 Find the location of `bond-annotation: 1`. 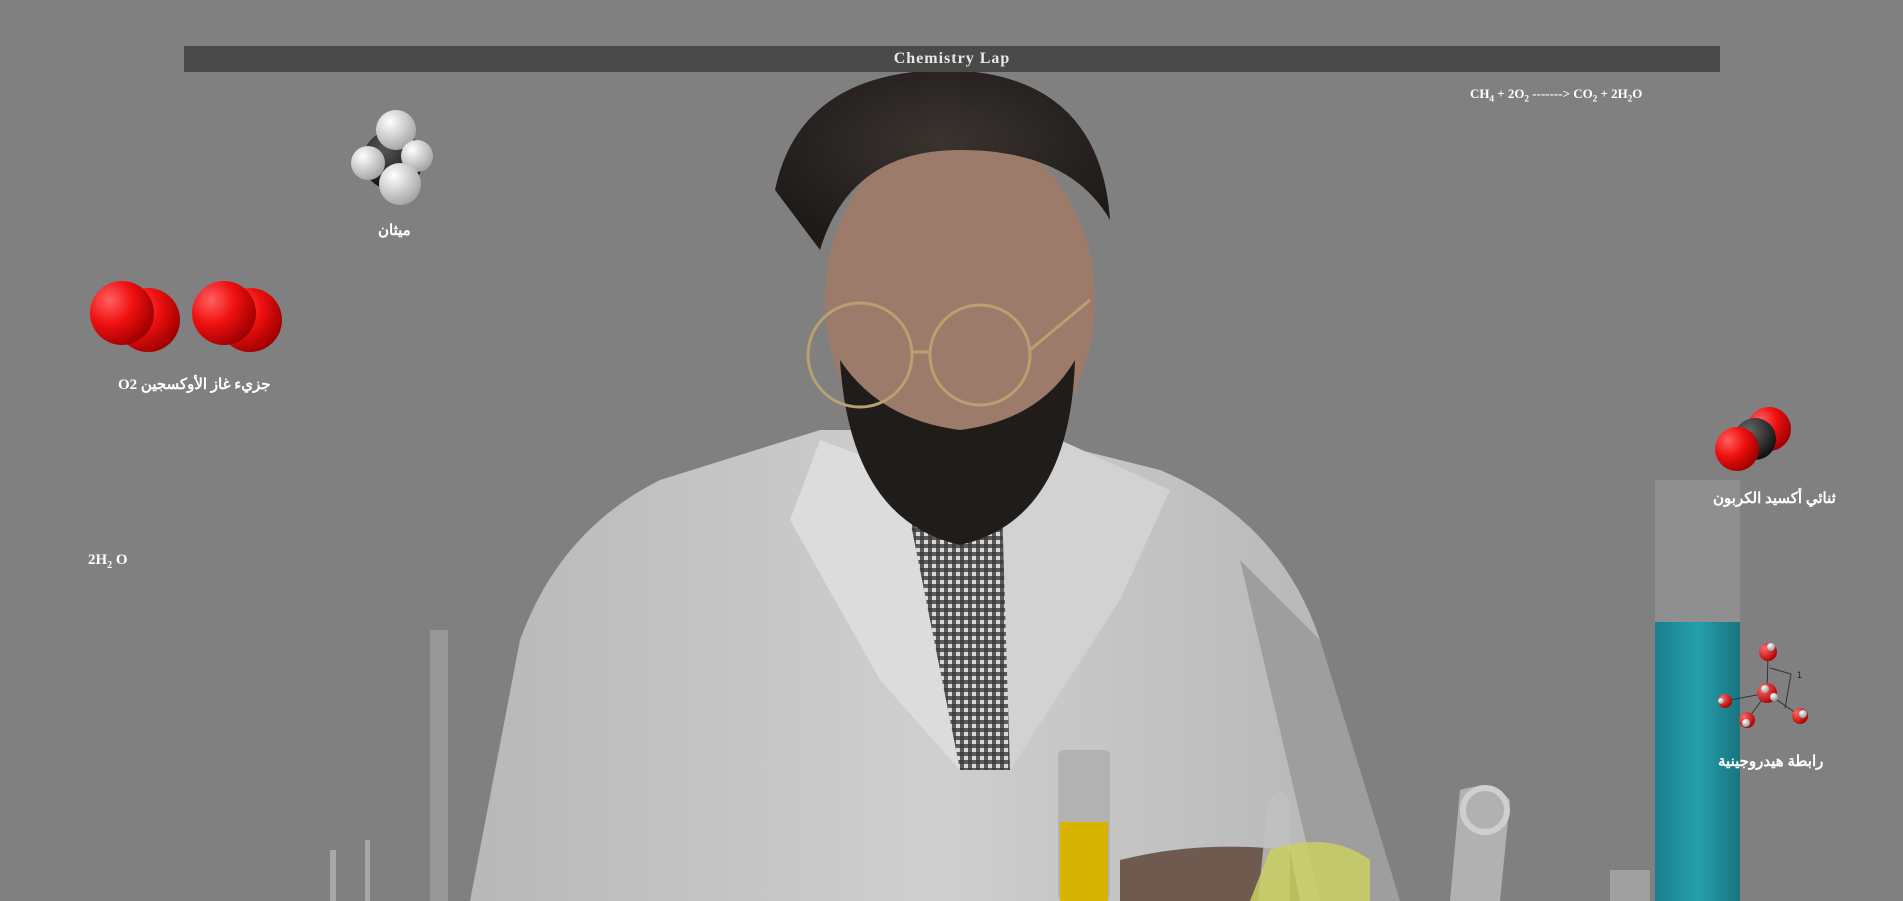

bond-annotation: 1 is located at coordinates (1799, 675).